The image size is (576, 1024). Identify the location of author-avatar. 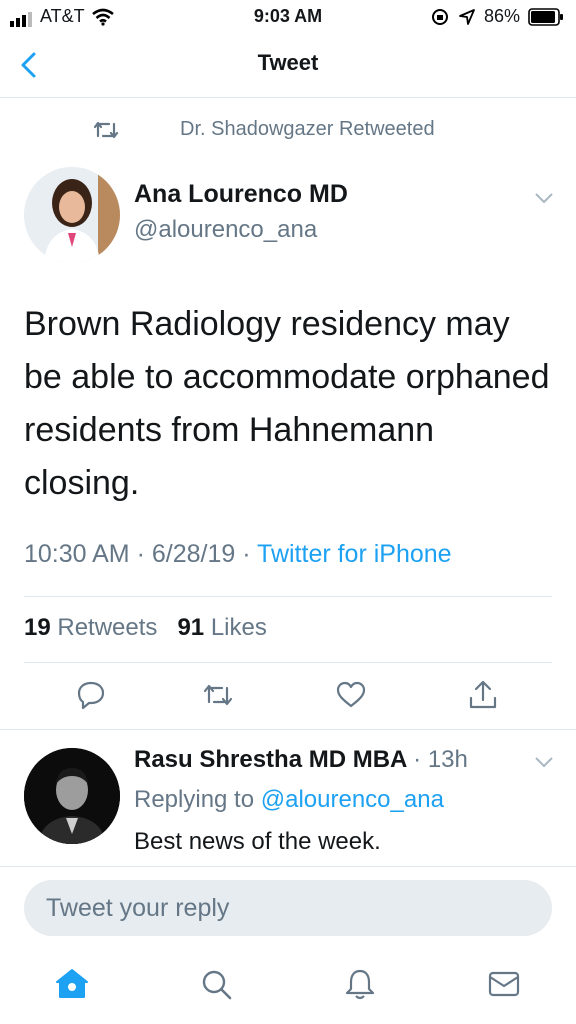
(72, 215).